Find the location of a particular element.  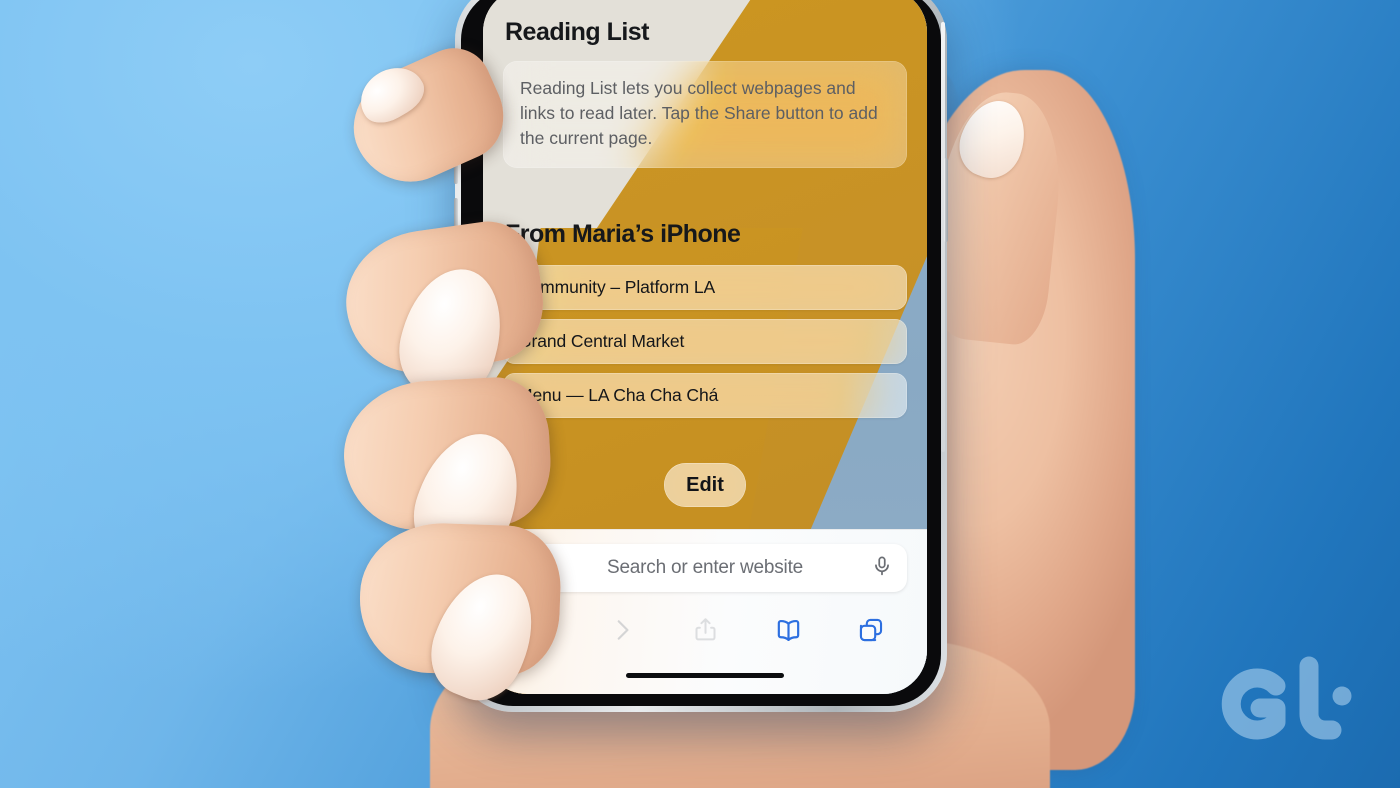

list-item: Menu — LA Cha Cha Chá is located at coordinates (705, 396).